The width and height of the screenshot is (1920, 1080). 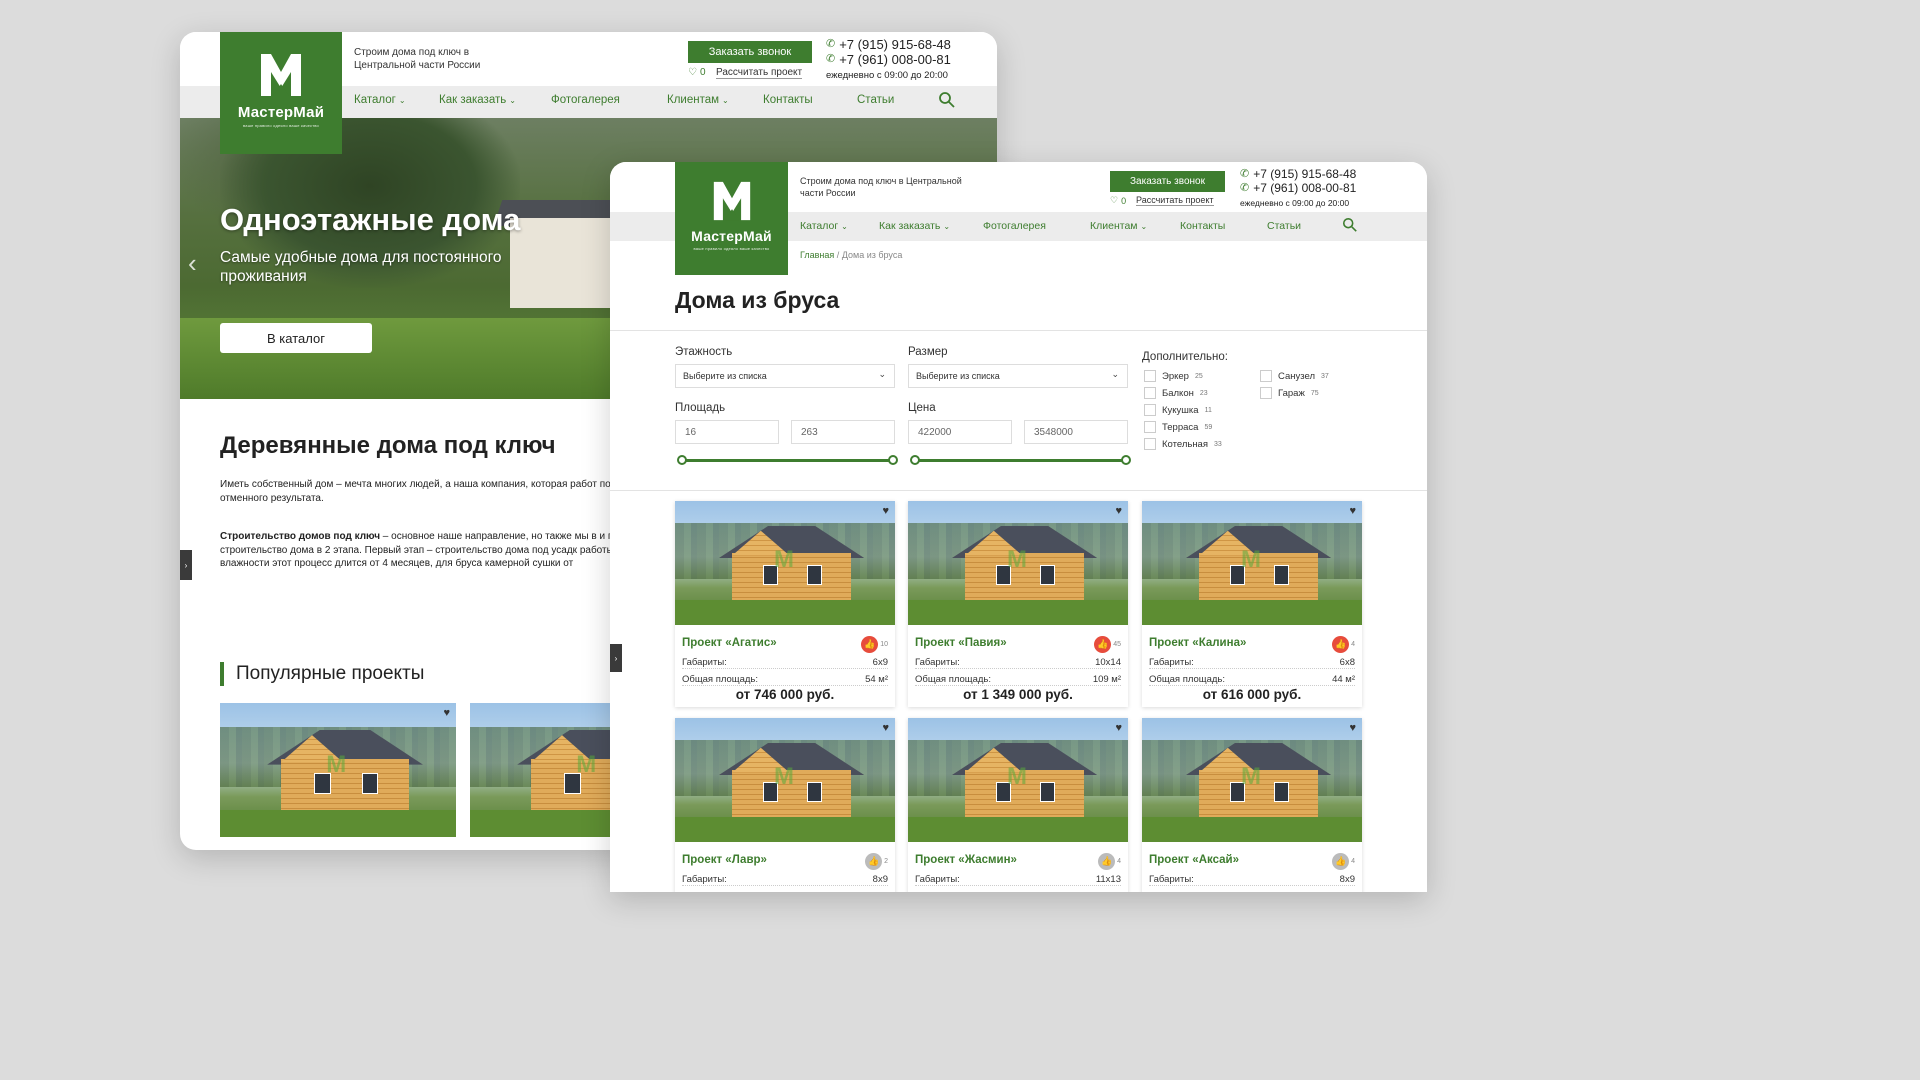 What do you see at coordinates (874, 644) in the screenshot?
I see `like-counter: 👍 10` at bounding box center [874, 644].